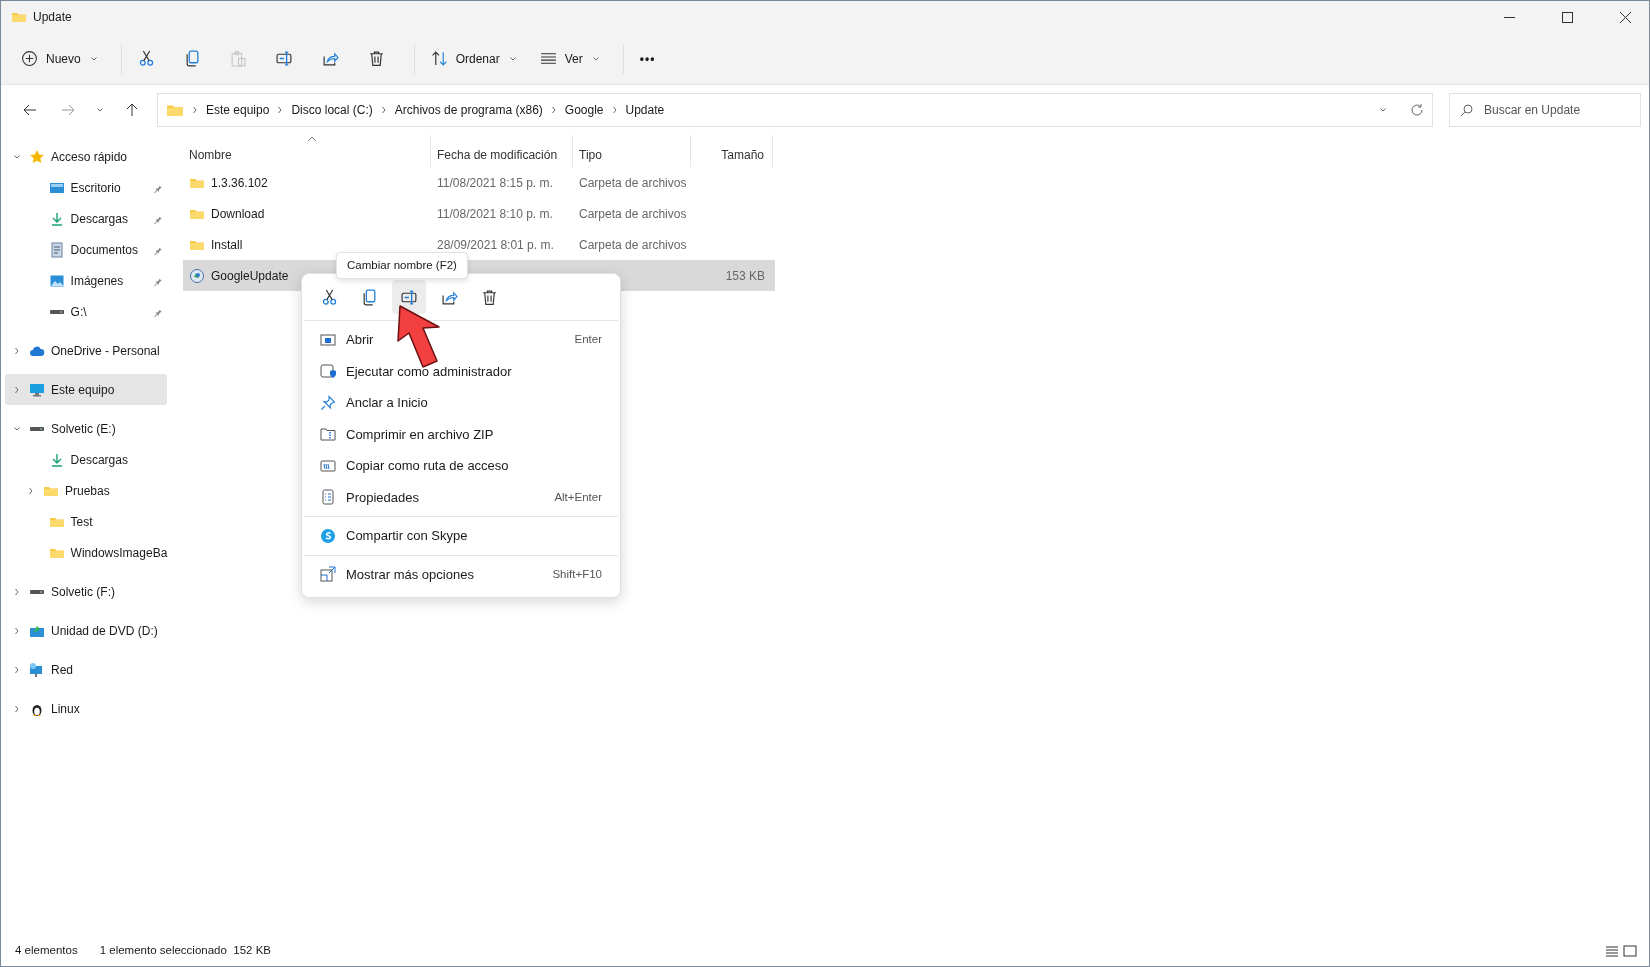  What do you see at coordinates (468, 110) in the screenshot?
I see `breadcrumb-item: Archivos de programa (x86)` at bounding box center [468, 110].